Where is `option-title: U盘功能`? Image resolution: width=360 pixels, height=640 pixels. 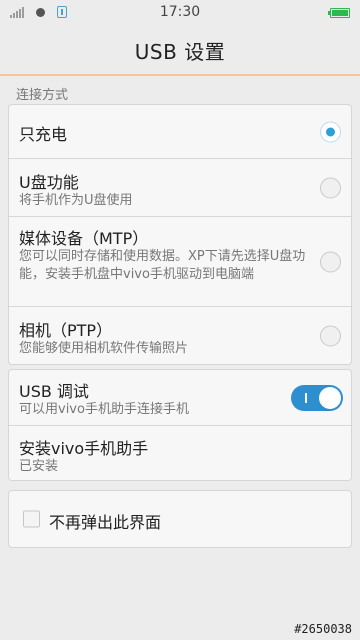
option-title: U盘功能 is located at coordinates (49, 182).